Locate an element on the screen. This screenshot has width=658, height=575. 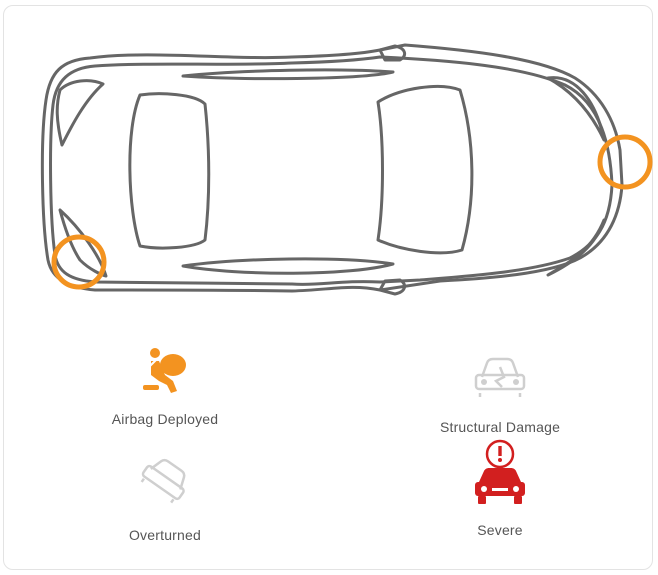
car-damage-icon is located at coordinates (500, 377).